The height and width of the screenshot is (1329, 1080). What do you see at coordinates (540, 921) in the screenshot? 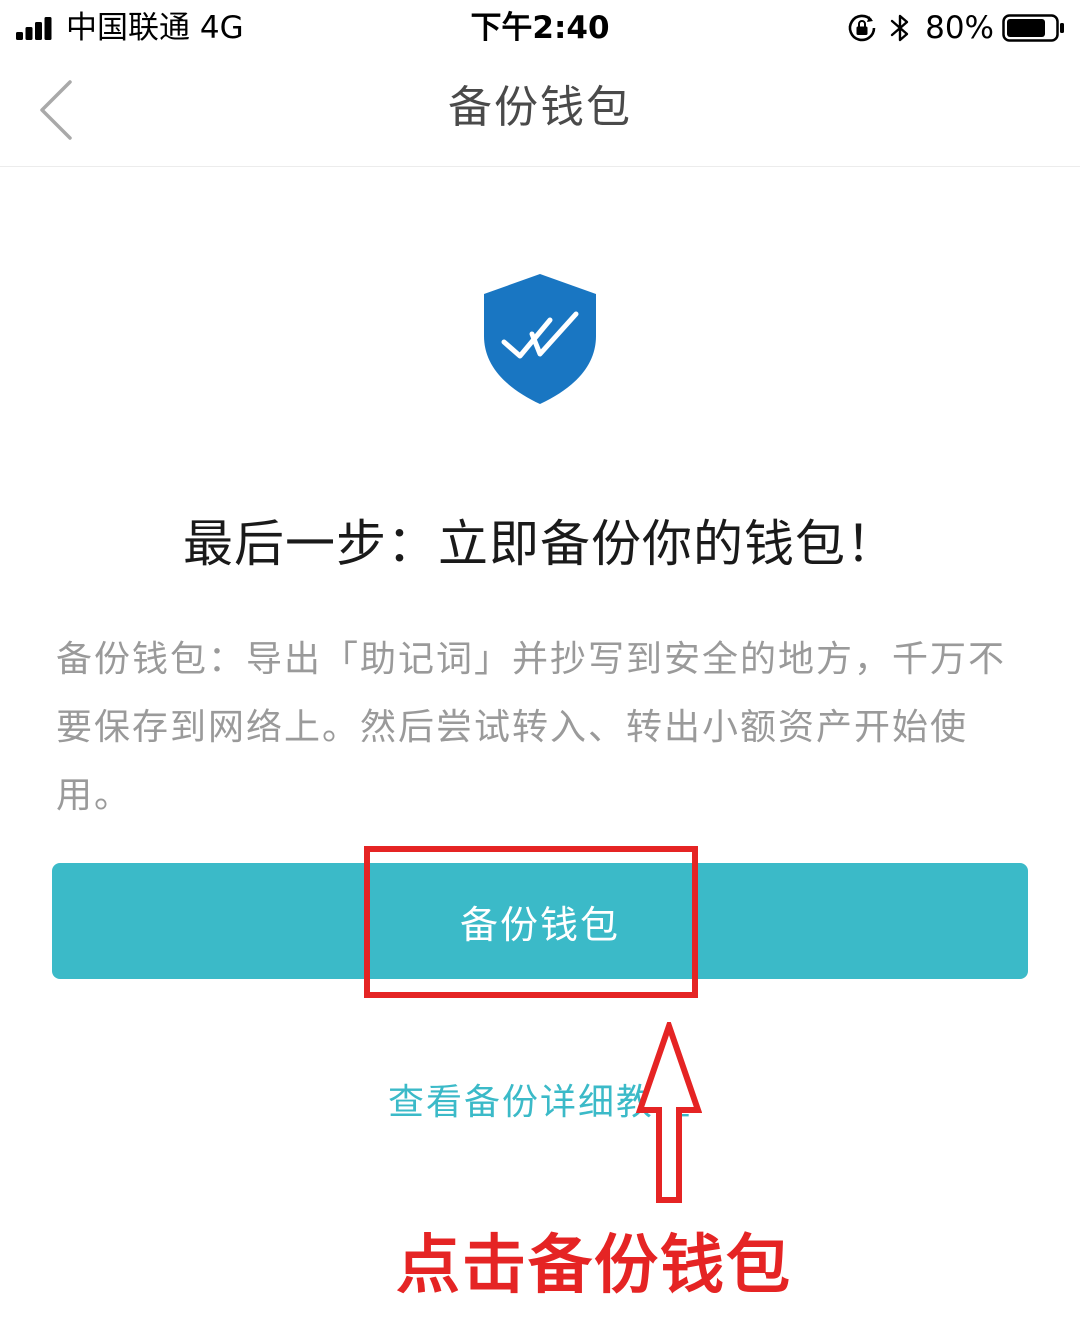
I see `backup-wallet-button: 备份钱包` at bounding box center [540, 921].